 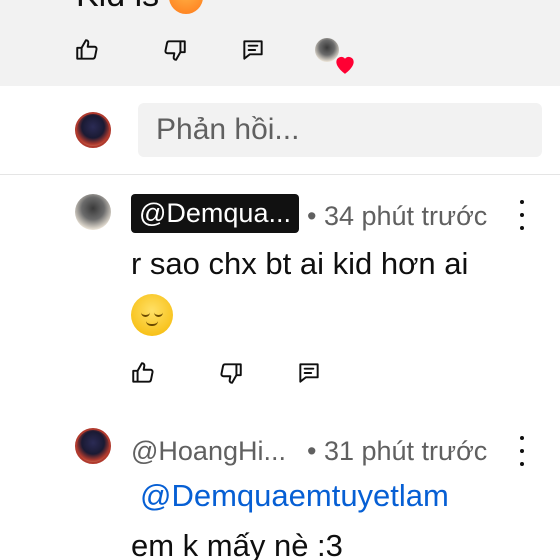 What do you see at coordinates (213, 54) in the screenshot?
I see `comment-actions` at bounding box center [213, 54].